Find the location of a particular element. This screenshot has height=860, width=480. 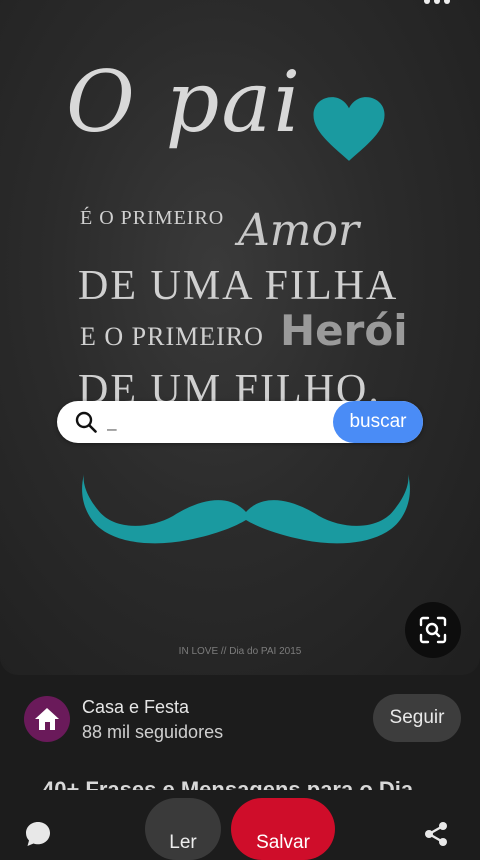

board-row: Casa e Festa 88 mil seguidores Seguir is located at coordinates (240, 720).